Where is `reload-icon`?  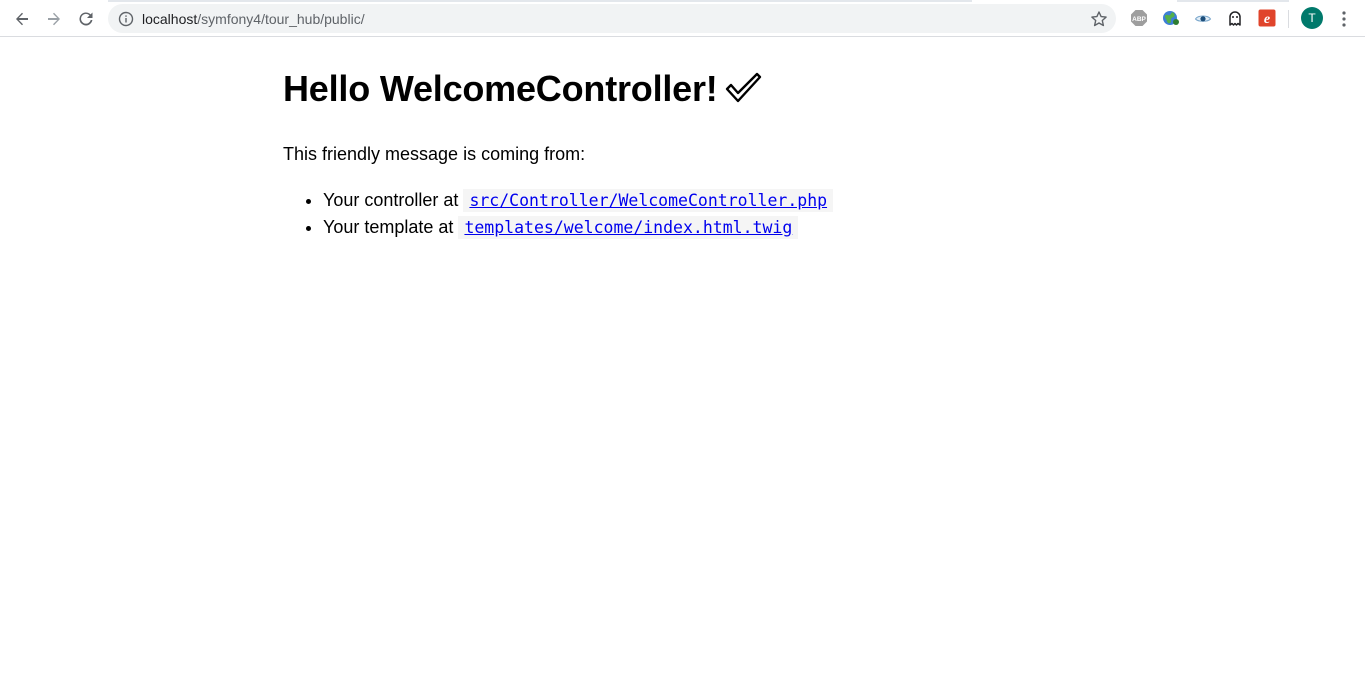
reload-icon is located at coordinates (86, 19).